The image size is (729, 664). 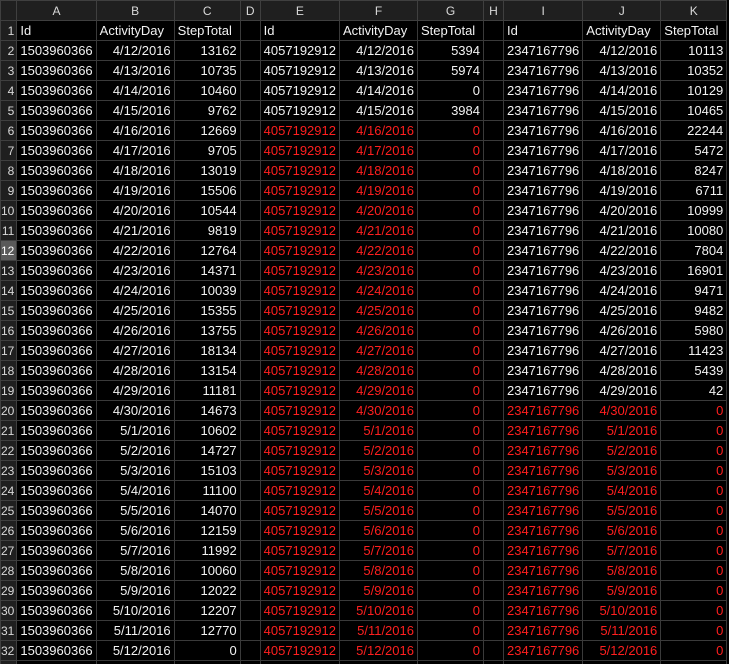 What do you see at coordinates (135, 130) in the screenshot?
I see `activity-day-cell: 4/16/2016` at bounding box center [135, 130].